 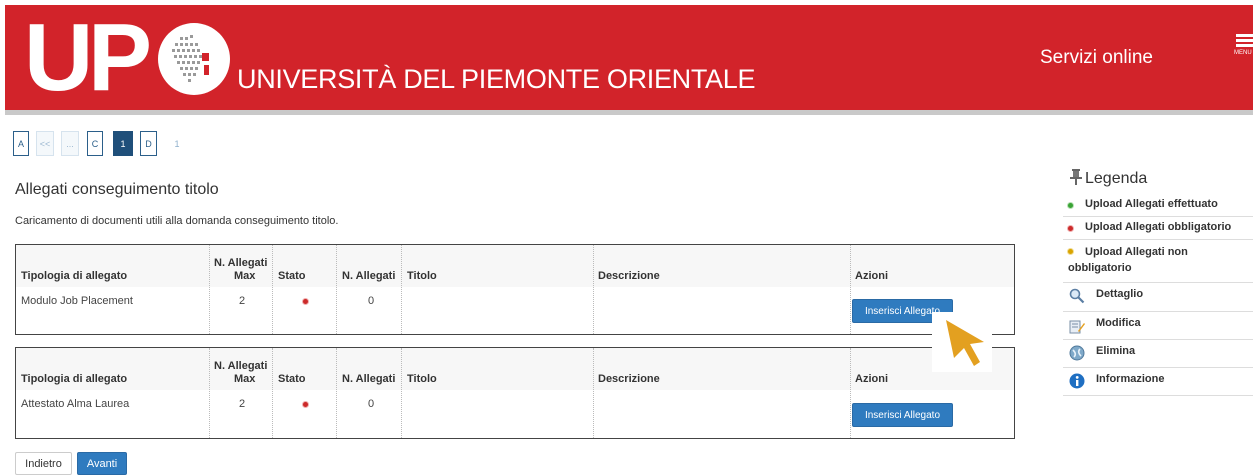 I want to click on pager-item-current: 1, so click(x=123, y=143).